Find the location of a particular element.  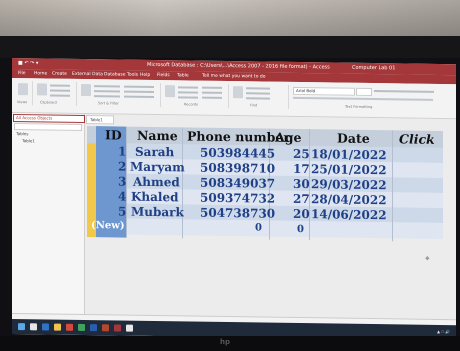

nav-item-table1: Table1 is located at coordinates (28, 140).